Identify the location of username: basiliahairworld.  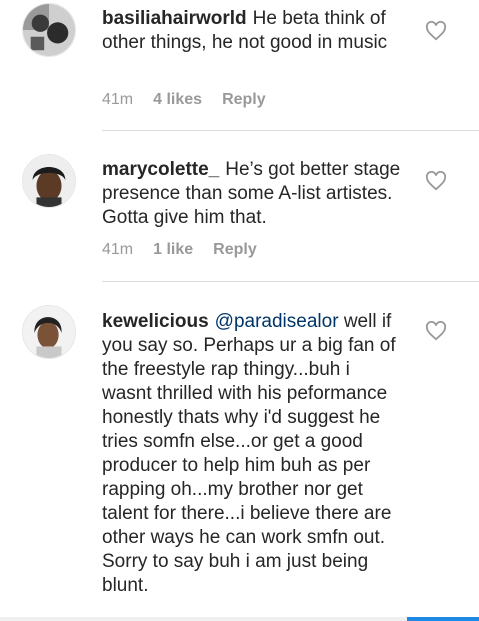
(174, 18).